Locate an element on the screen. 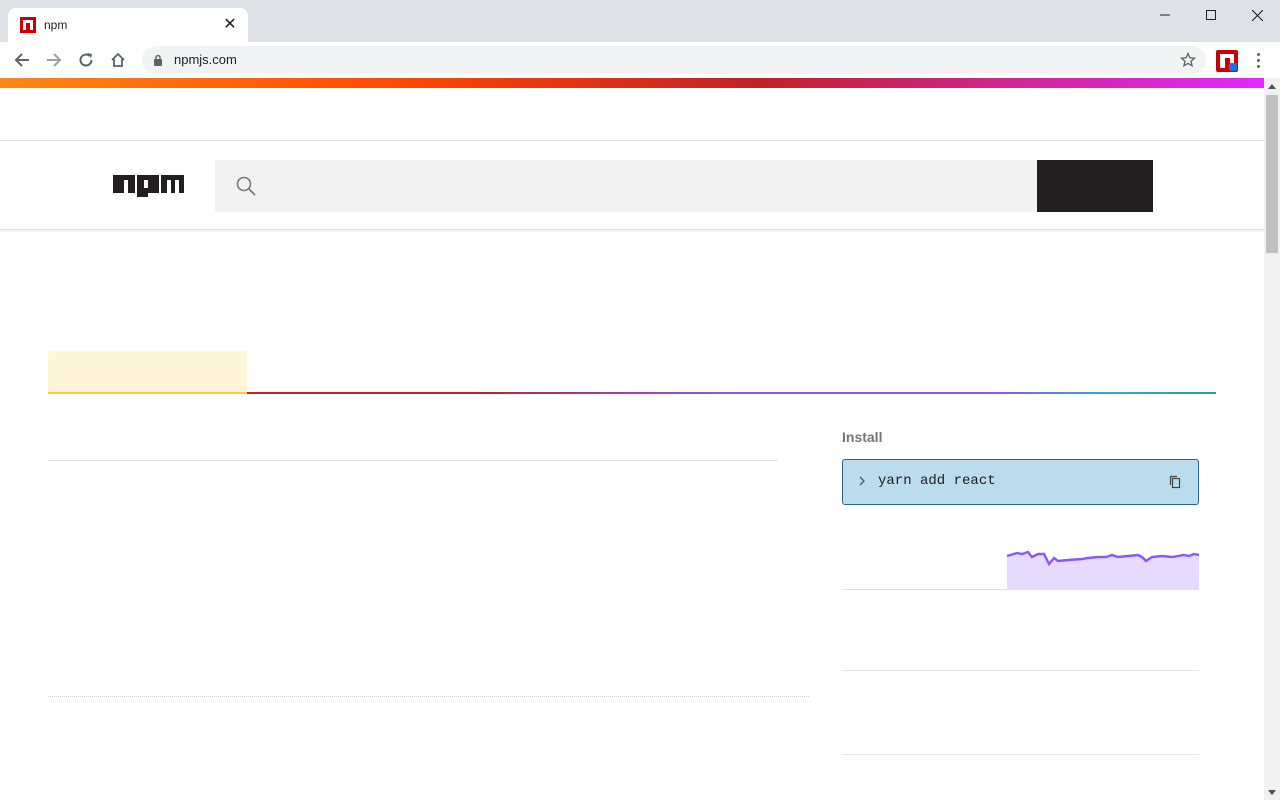 Image resolution: width=1280 pixels, height=800 pixels. browser-menu-icon is located at coordinates (1258, 60).